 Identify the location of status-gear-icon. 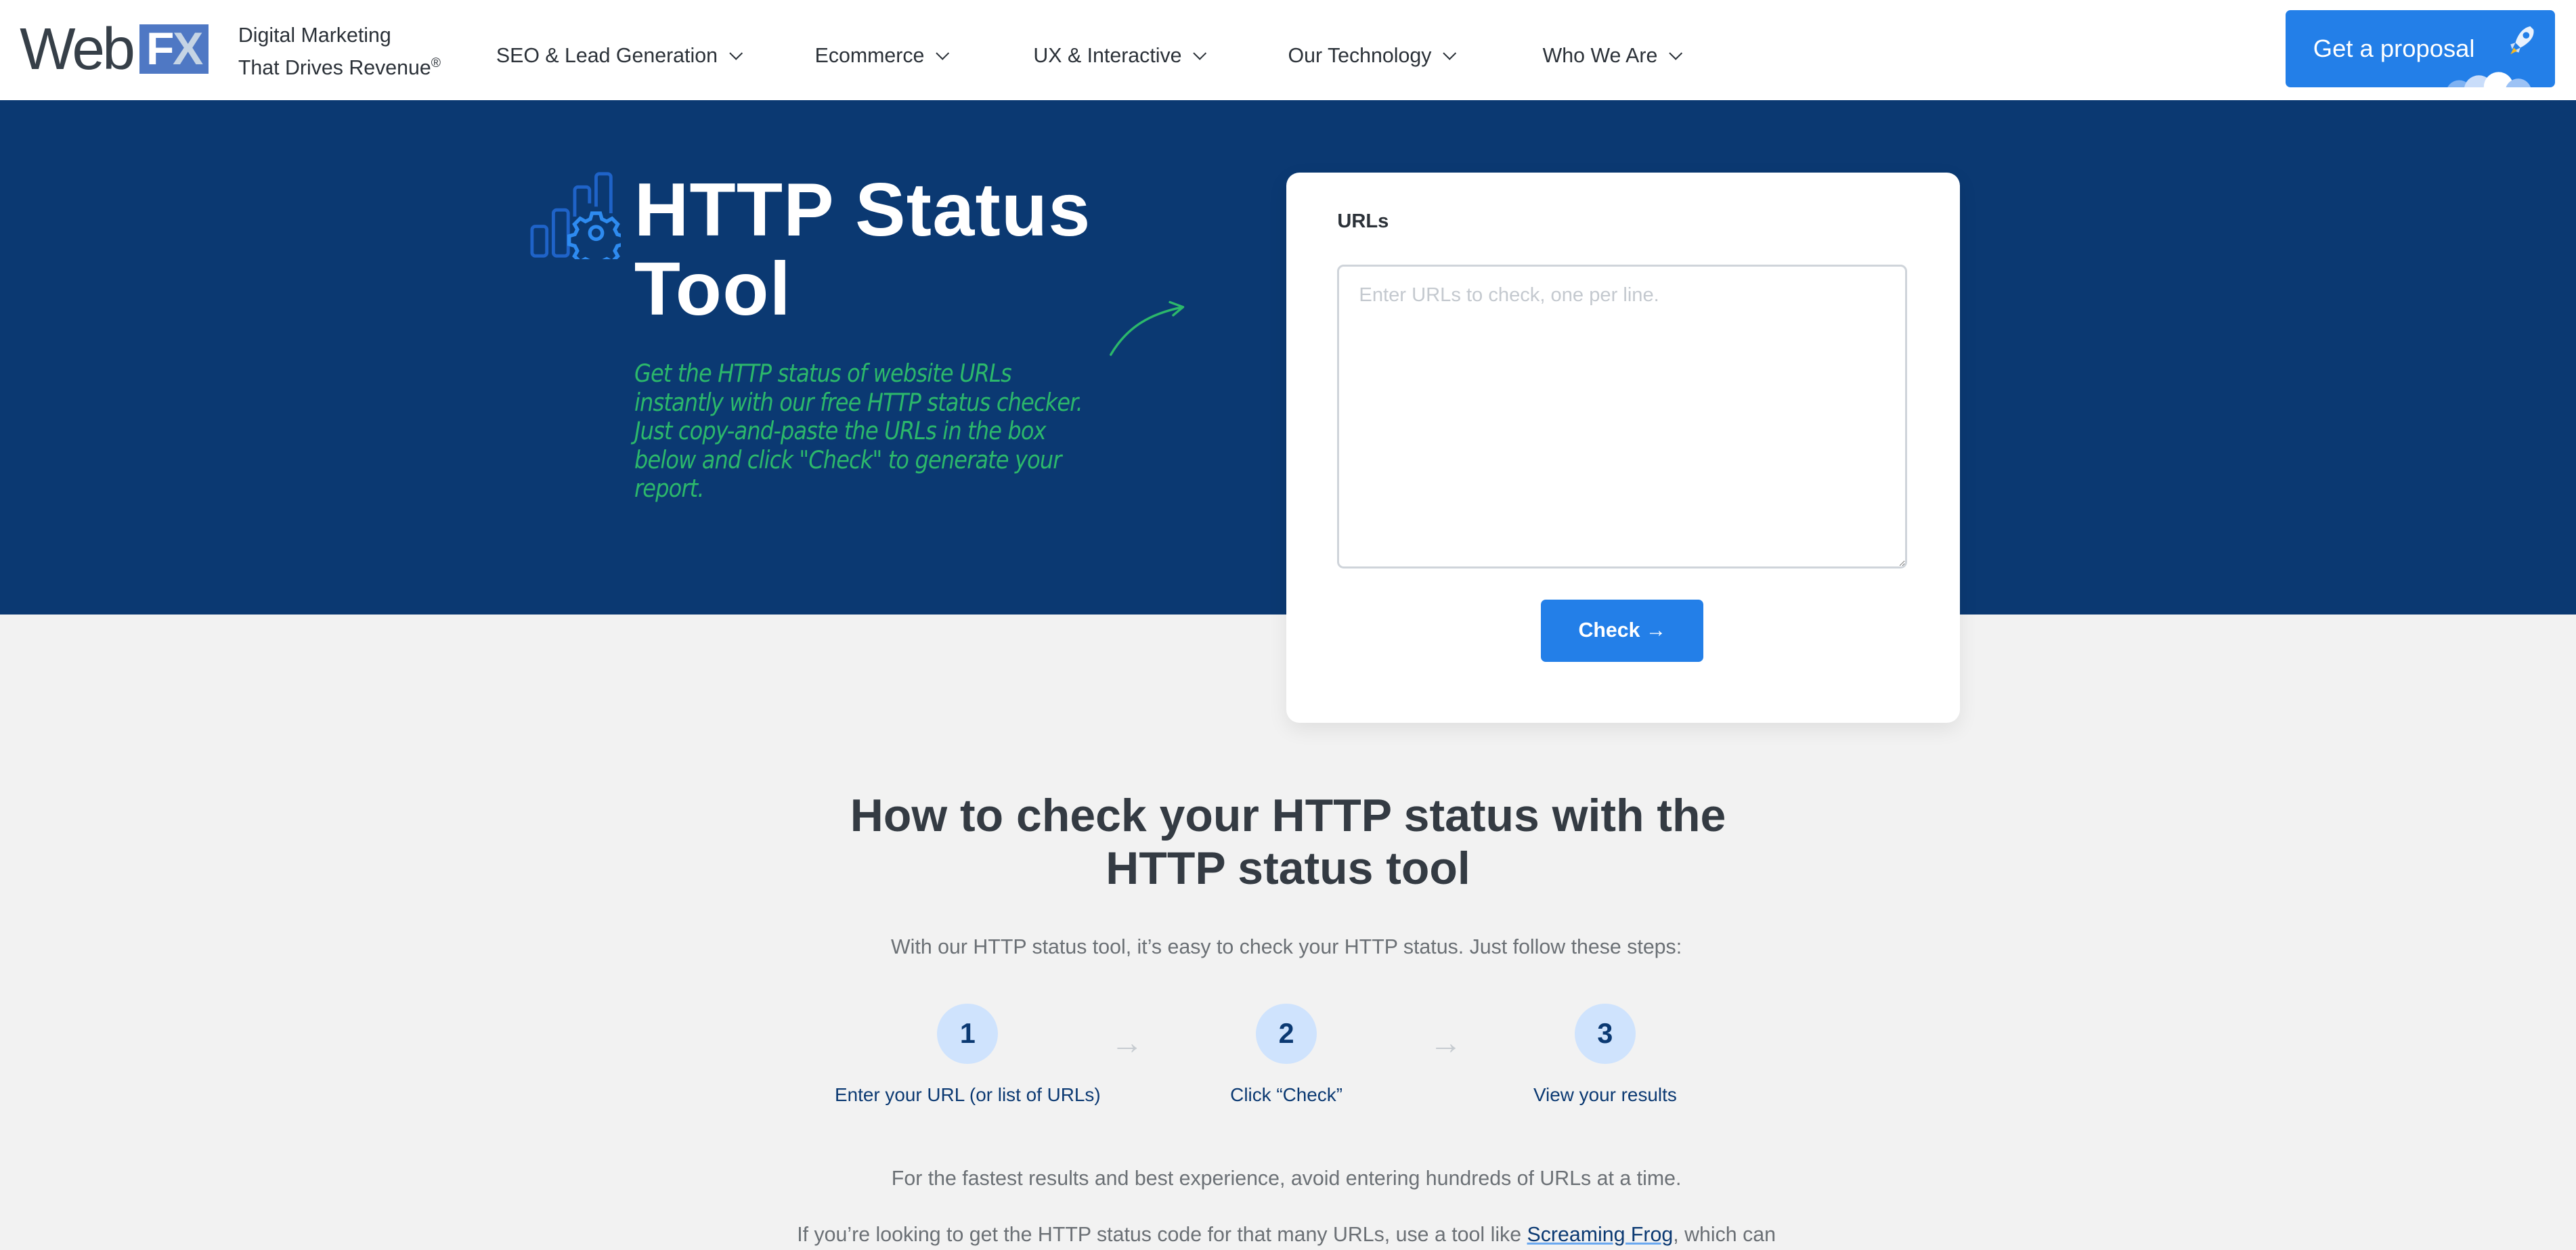
(575, 216).